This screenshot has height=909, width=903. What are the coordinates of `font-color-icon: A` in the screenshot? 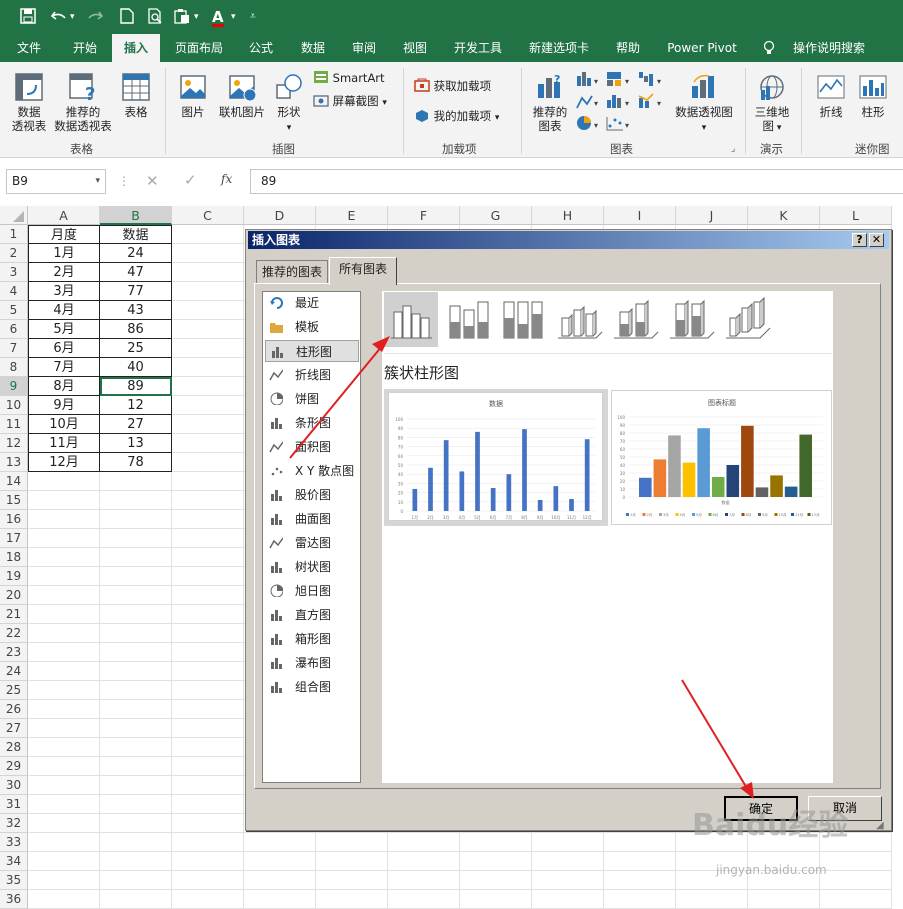 It's located at (218, 17).